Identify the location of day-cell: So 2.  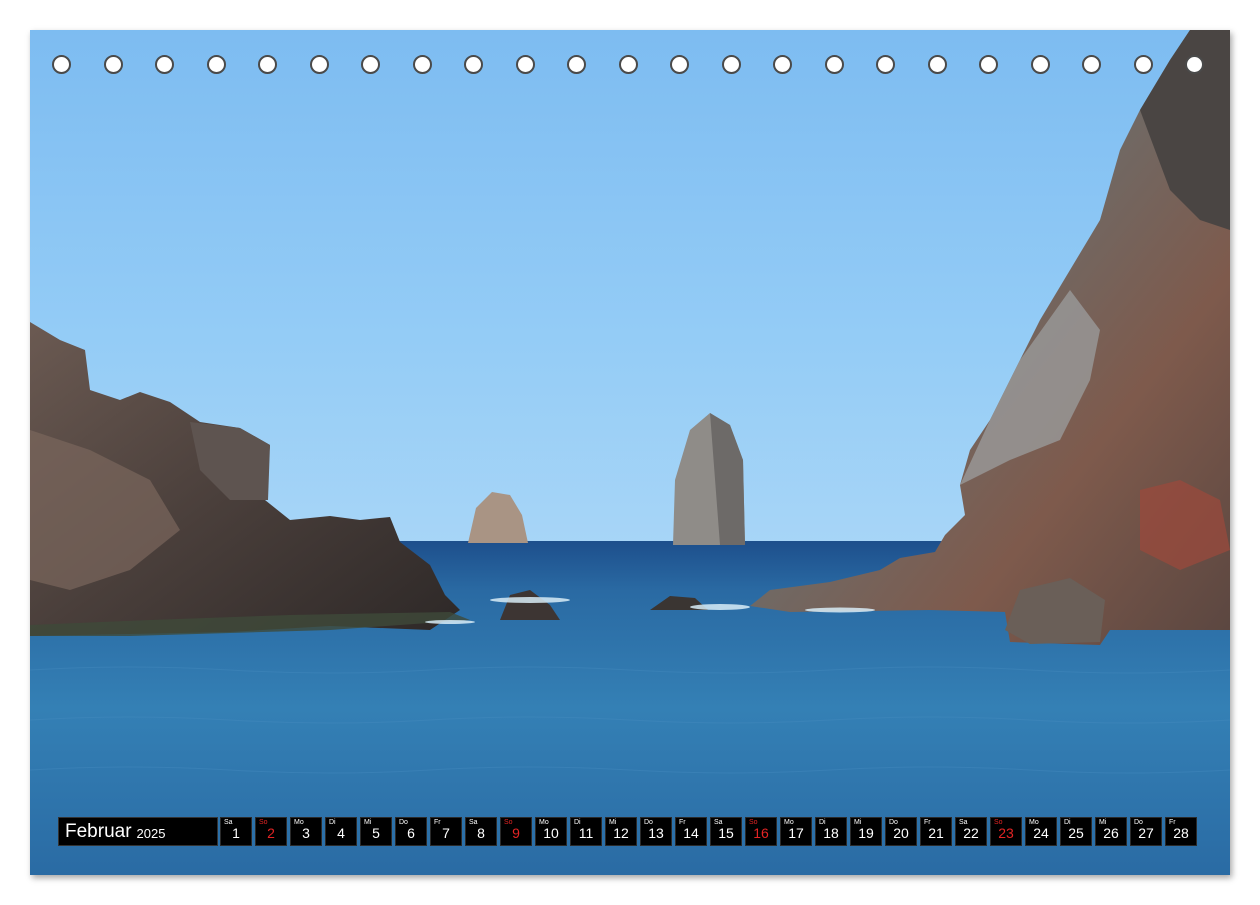
(271, 831).